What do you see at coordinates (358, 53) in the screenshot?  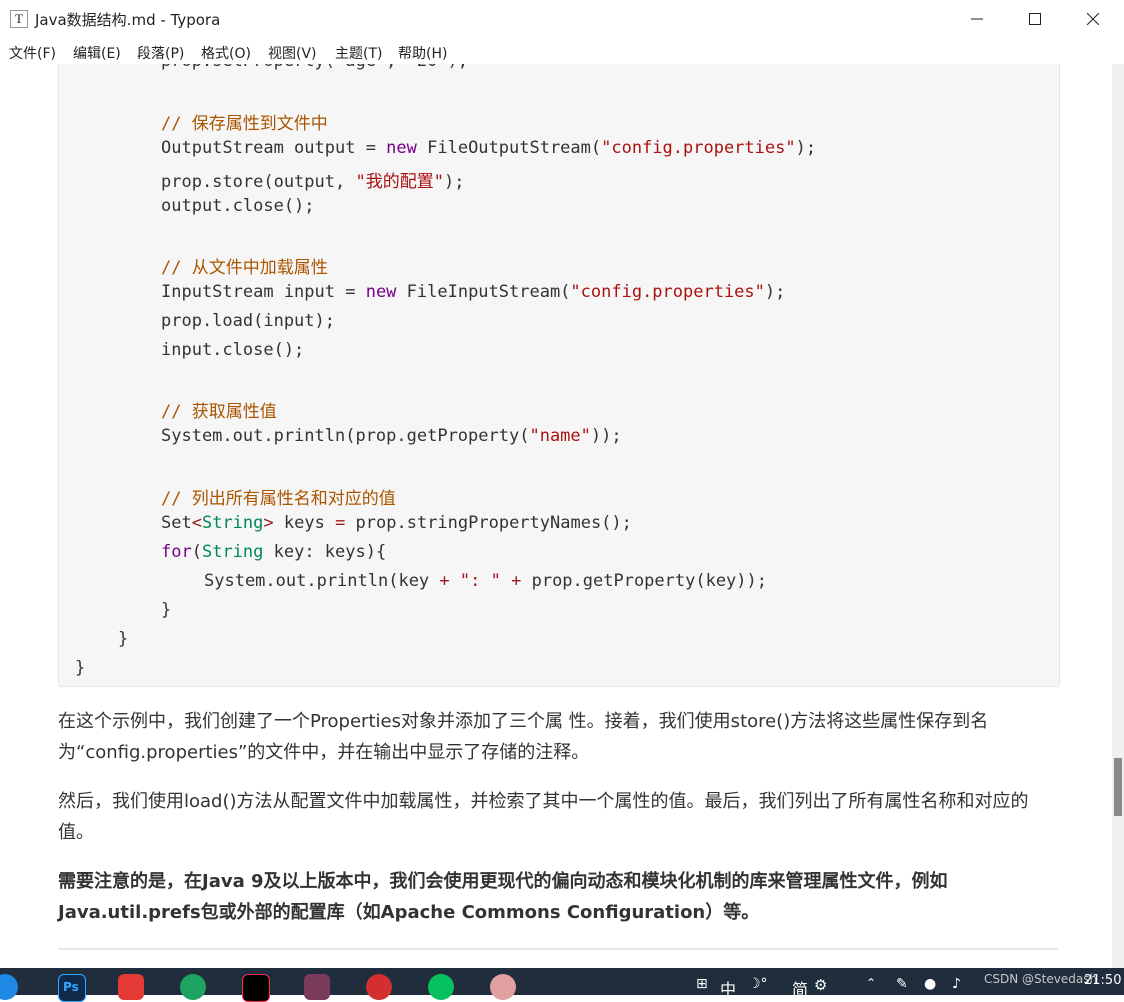 I see `menu-theme: 主题(T)` at bounding box center [358, 53].